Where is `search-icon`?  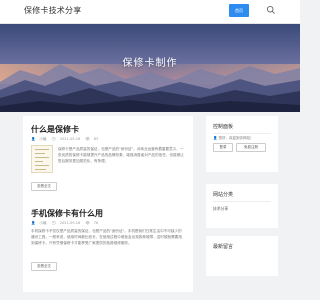
search-icon is located at coordinates (271, 10).